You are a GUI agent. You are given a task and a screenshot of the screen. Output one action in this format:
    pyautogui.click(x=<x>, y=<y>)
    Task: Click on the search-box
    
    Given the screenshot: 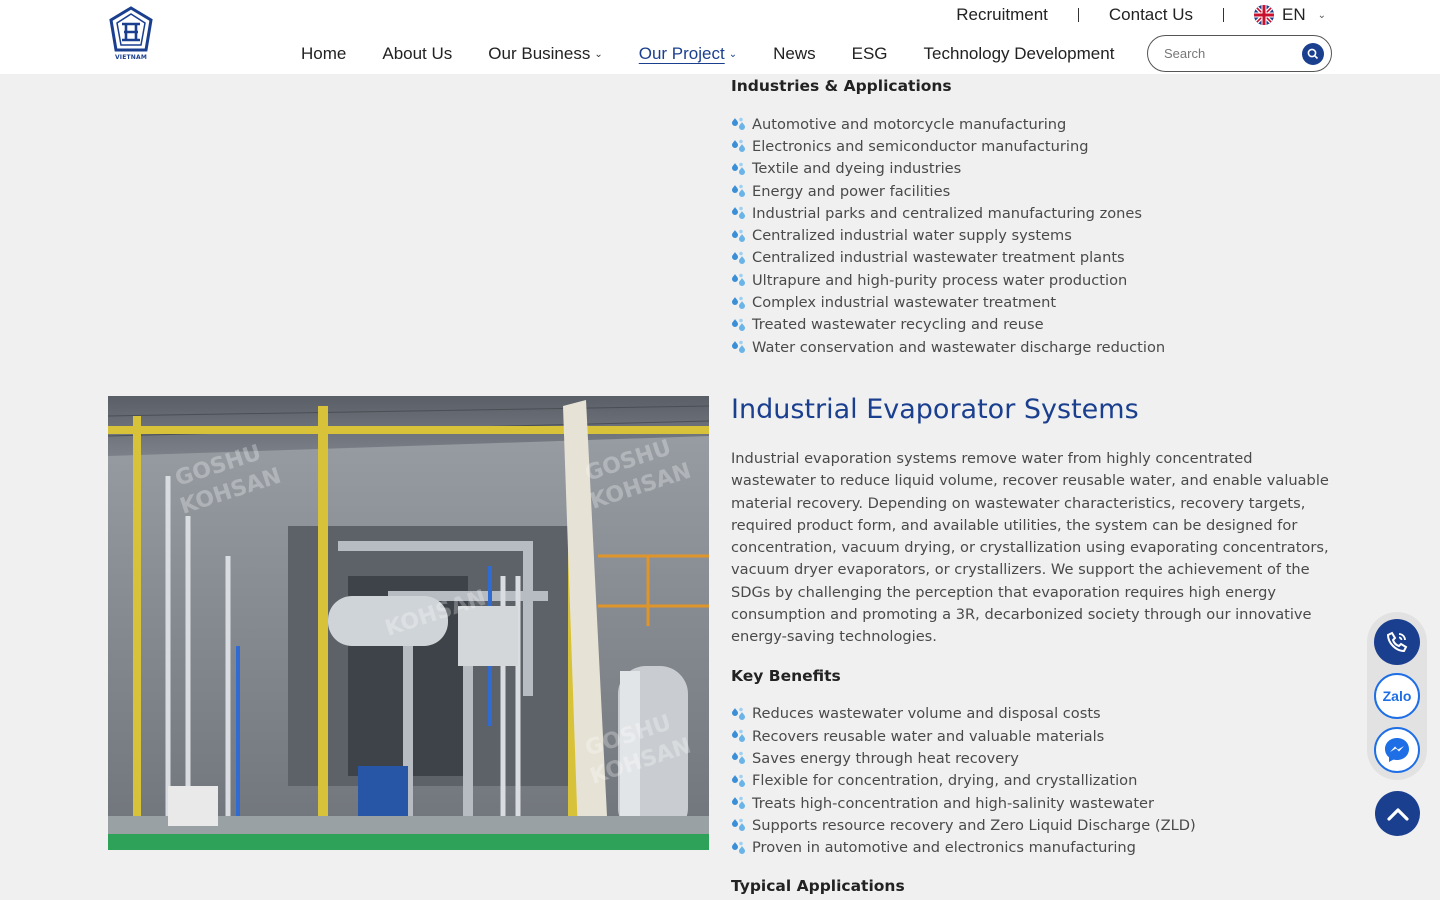 What is the action you would take?
    pyautogui.click(x=1239, y=53)
    